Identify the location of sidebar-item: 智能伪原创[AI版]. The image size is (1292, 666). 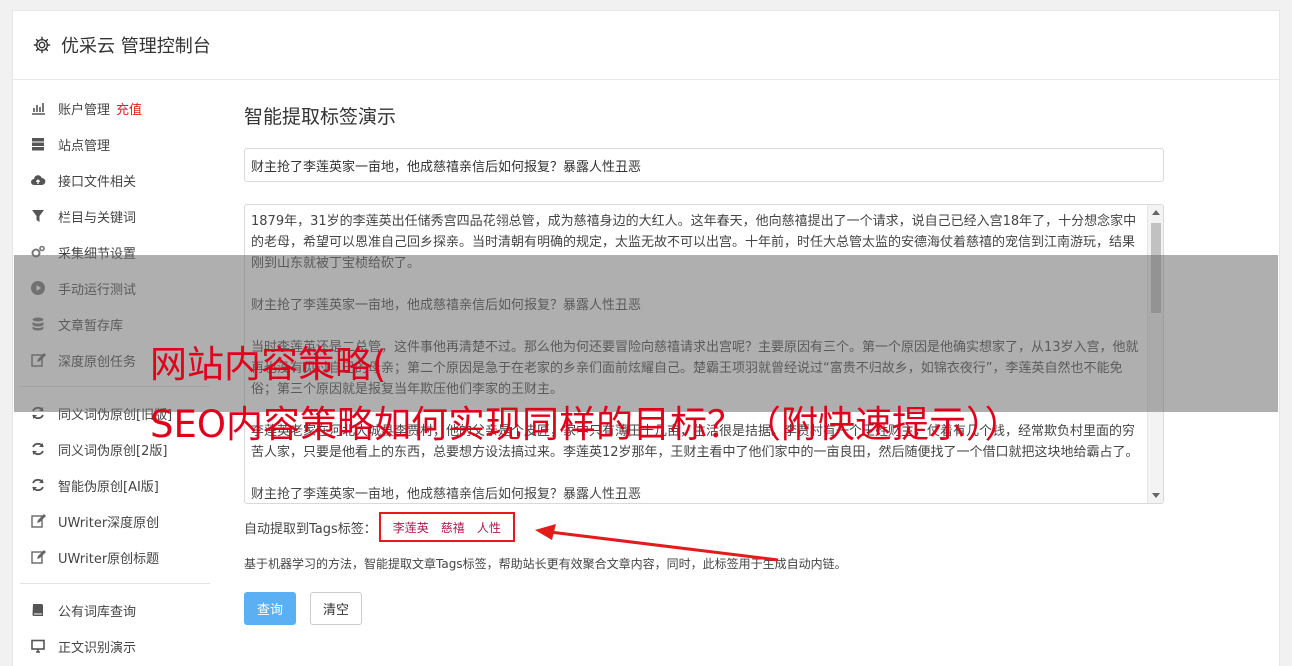
(115, 485).